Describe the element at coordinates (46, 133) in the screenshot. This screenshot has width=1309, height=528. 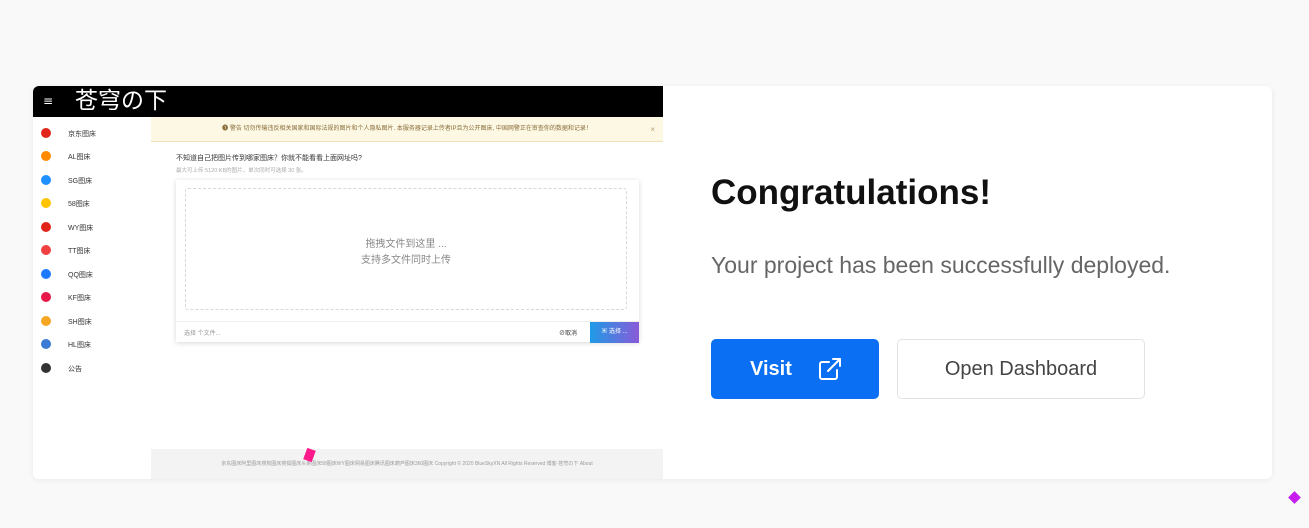
I see `jd-icon` at that location.